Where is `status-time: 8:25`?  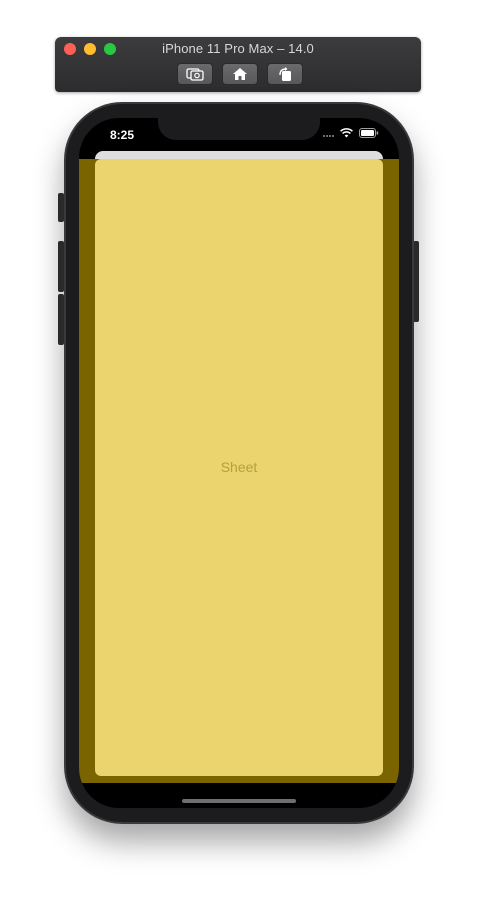 status-time: 8:25 is located at coordinates (122, 135).